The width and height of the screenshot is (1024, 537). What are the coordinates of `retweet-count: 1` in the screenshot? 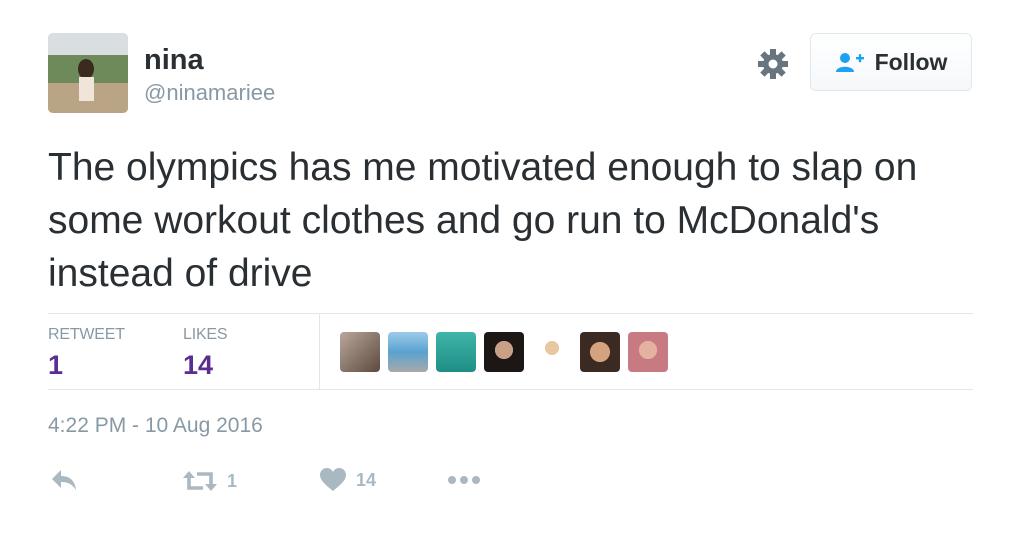 It's located at (232, 480).